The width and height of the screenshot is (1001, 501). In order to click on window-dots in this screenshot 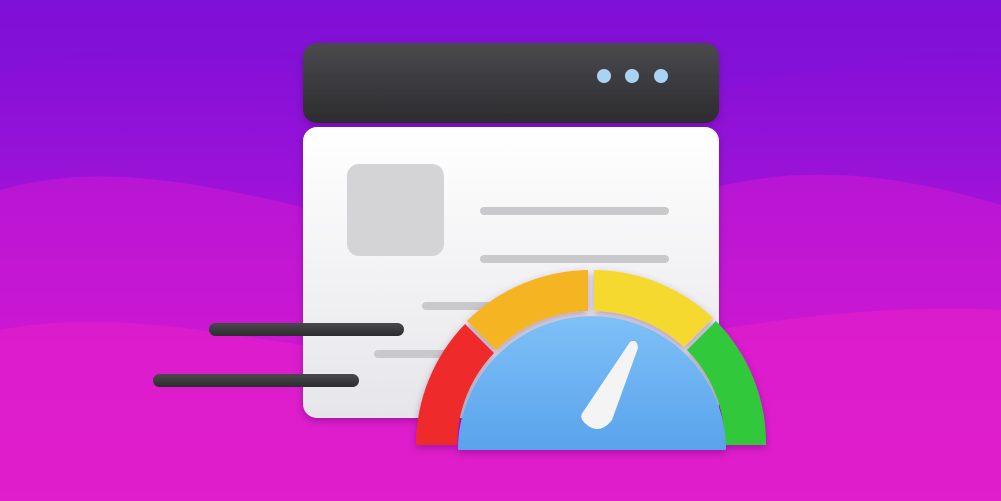, I will do `click(632, 76)`.